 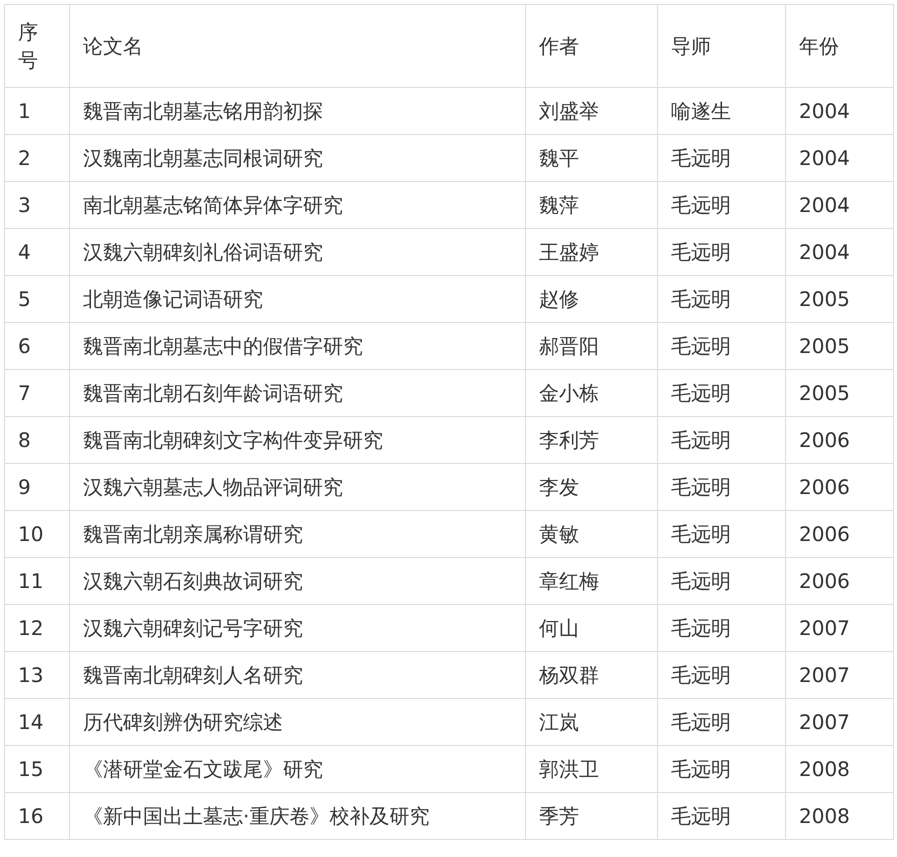 I want to click on table-cell: 14, so click(x=37, y=722).